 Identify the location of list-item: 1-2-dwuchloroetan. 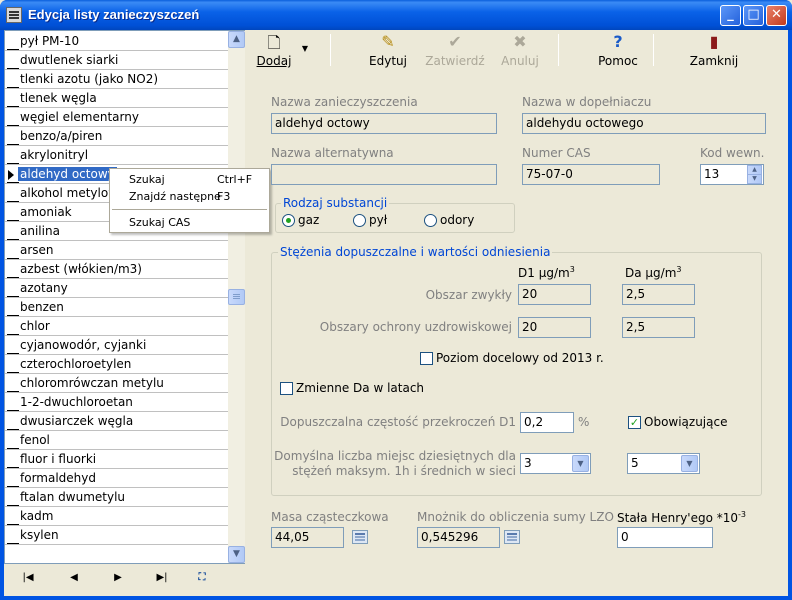
(116, 402).